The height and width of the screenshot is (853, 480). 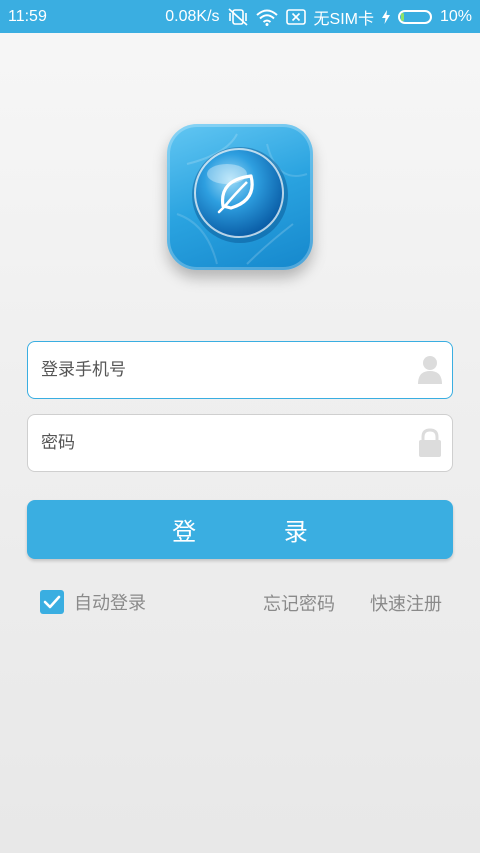 I want to click on phone-input, so click(x=219, y=370).